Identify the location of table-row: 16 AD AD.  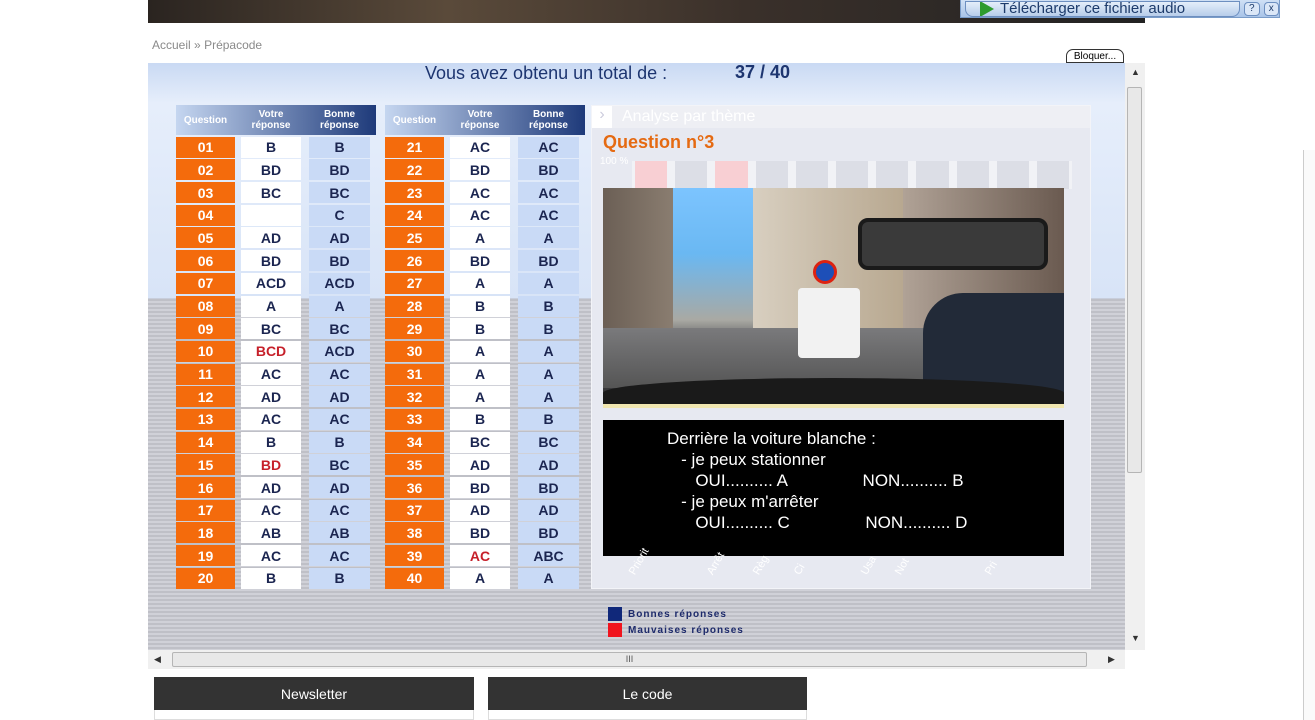
(276, 487).